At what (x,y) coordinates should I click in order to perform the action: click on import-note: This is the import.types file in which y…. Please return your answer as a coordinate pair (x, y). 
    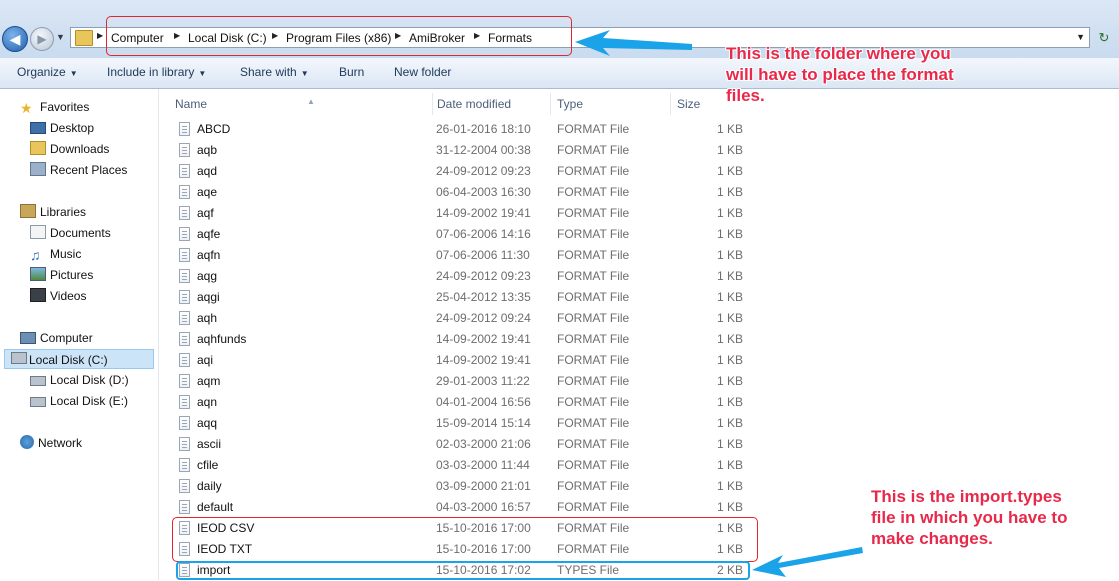
    Looking at the image, I should click on (969, 517).